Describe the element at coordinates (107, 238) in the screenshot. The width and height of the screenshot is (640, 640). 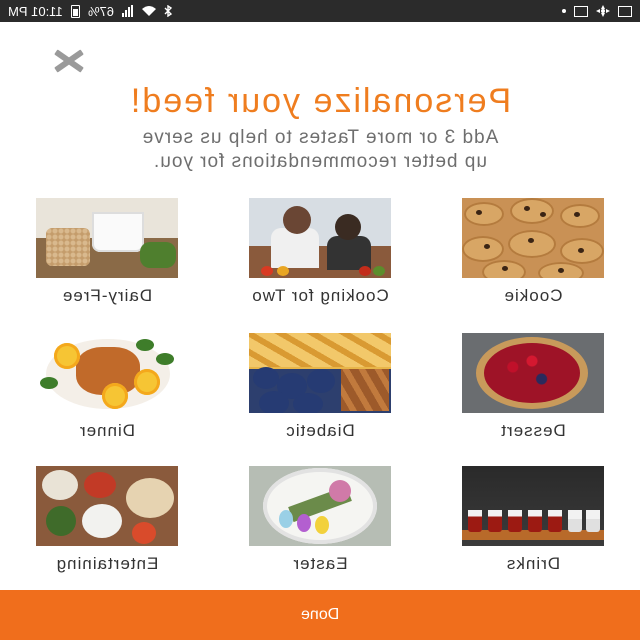
I see `dairy-free-image` at that location.